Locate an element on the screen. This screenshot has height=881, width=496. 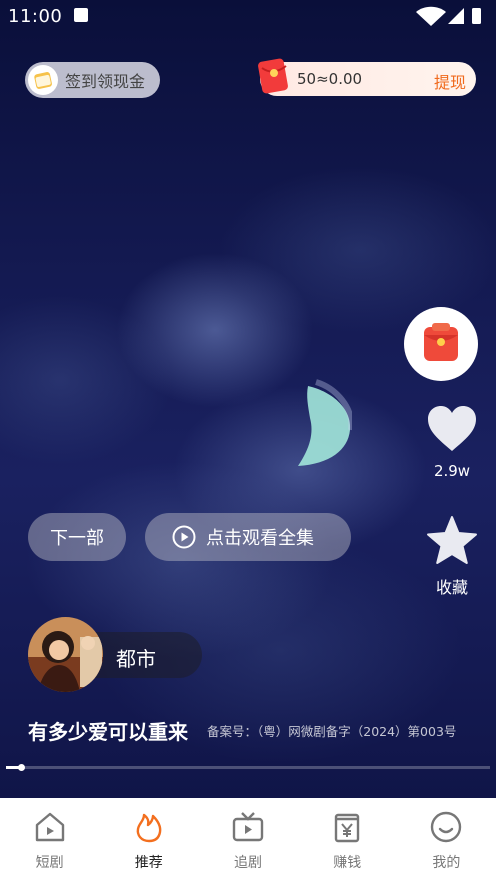
nav-label-shorts: 短剧 is located at coordinates (49, 863).